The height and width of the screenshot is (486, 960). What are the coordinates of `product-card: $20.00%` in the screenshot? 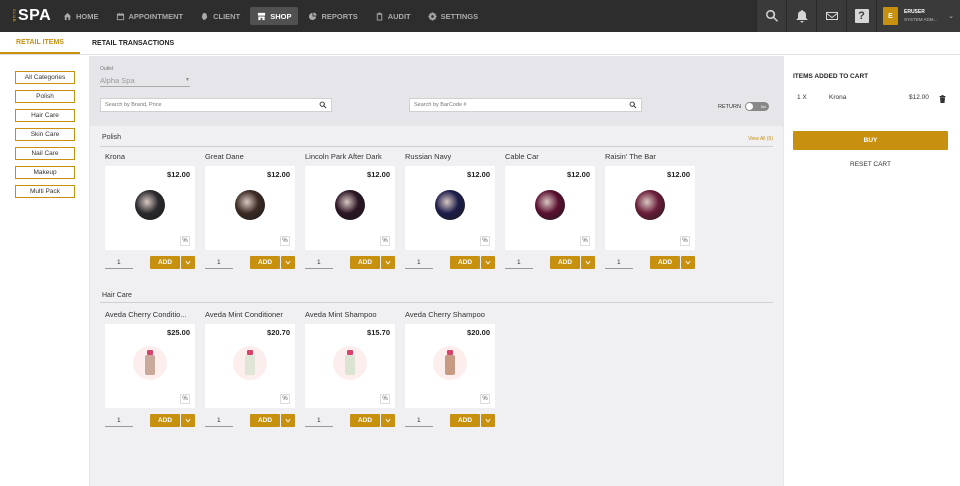 It's located at (450, 366).